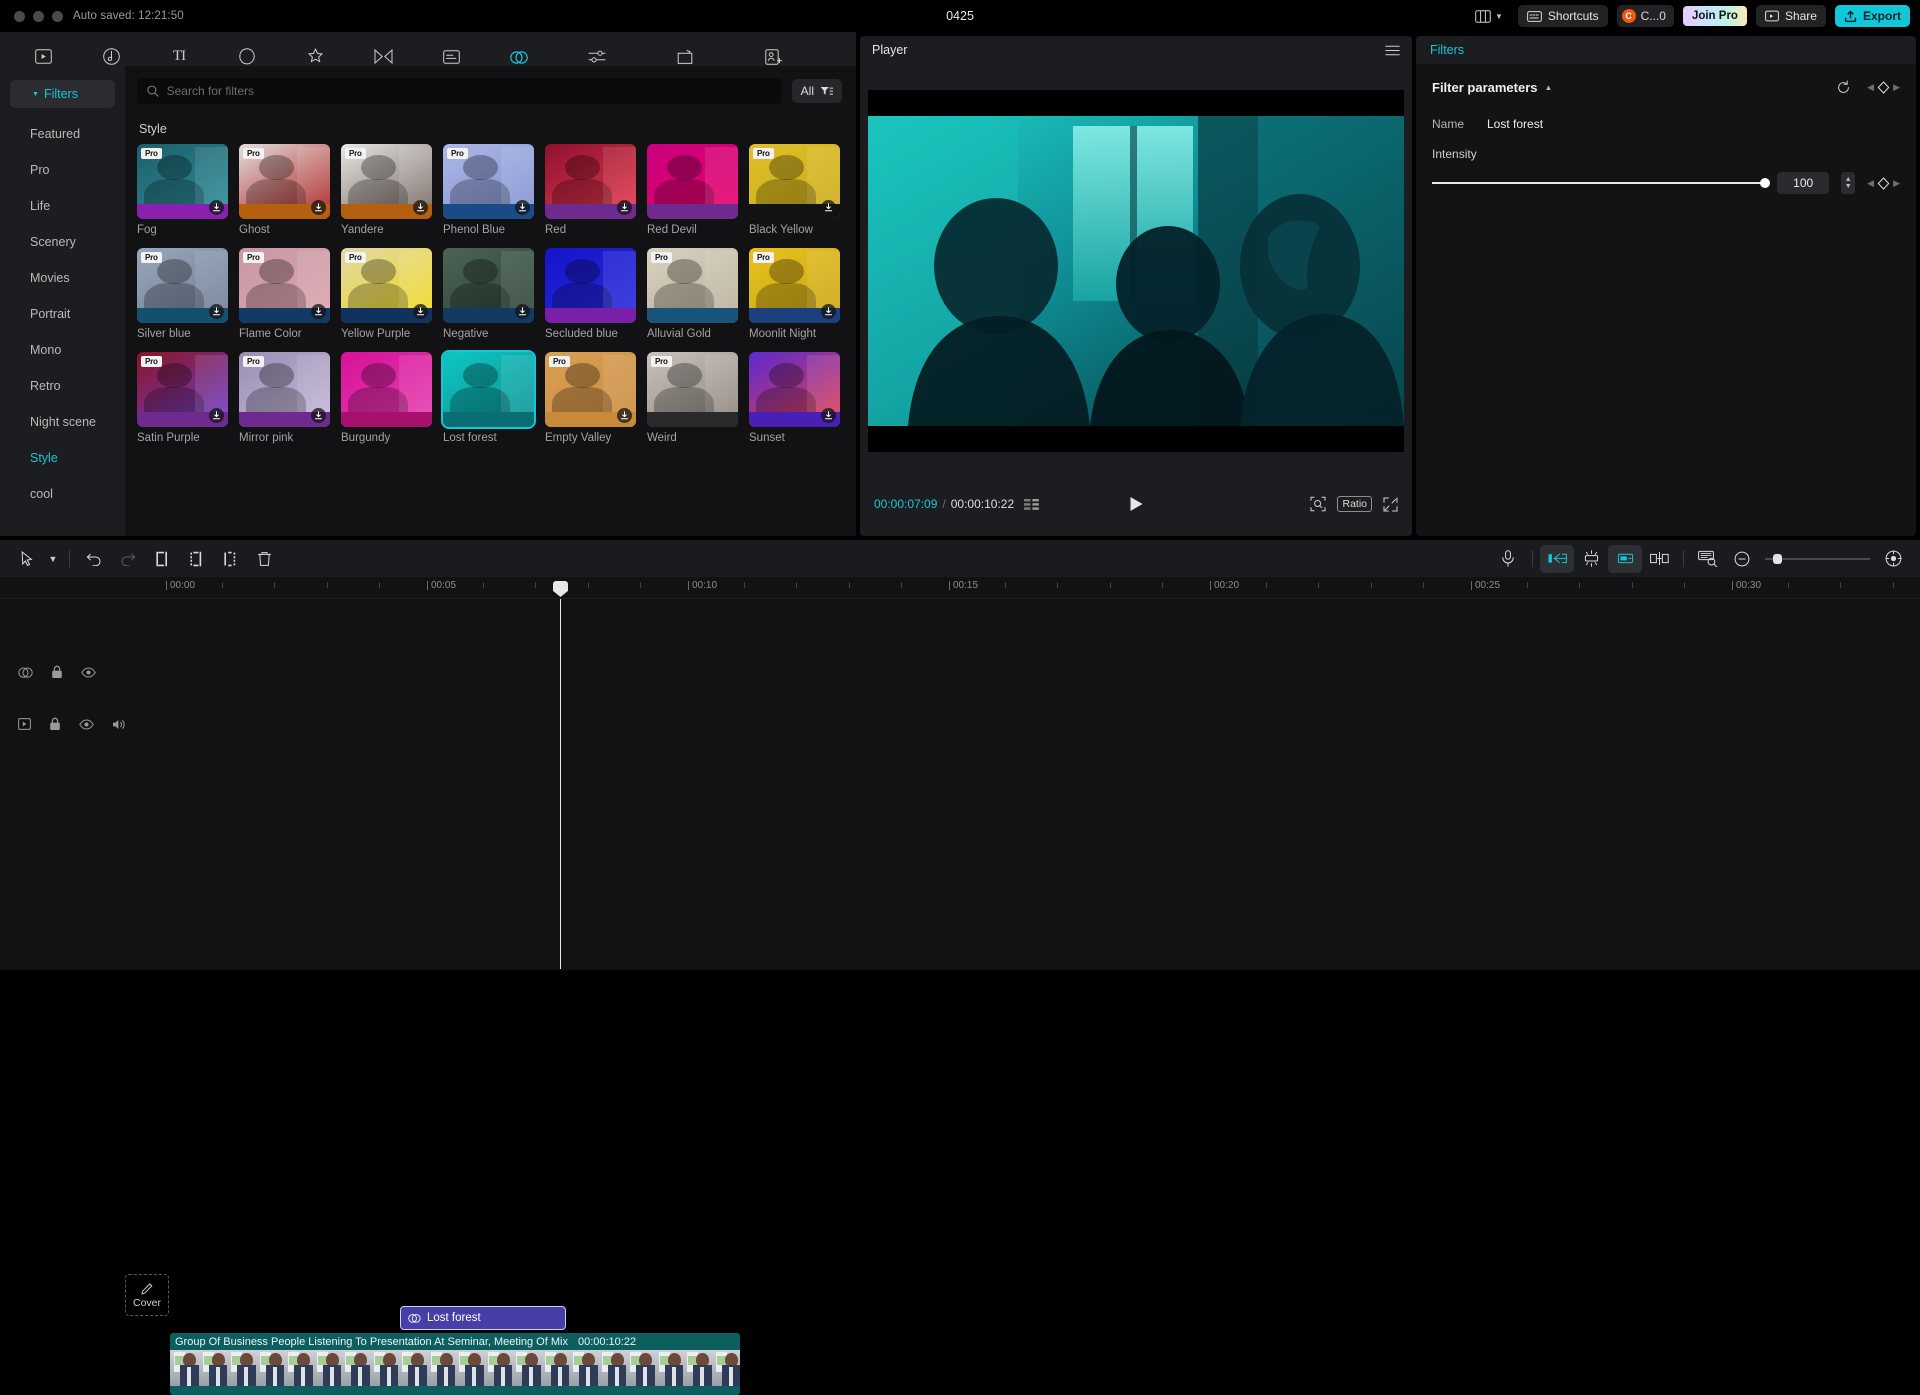  What do you see at coordinates (230, 559) in the screenshot?
I see `trim-end-button` at bounding box center [230, 559].